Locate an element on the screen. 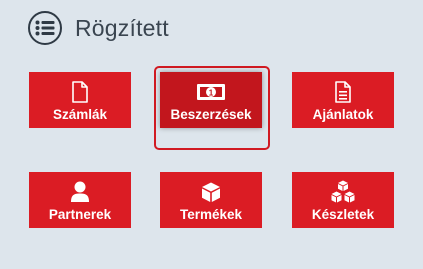  section-title: Rögzített is located at coordinates (122, 27).